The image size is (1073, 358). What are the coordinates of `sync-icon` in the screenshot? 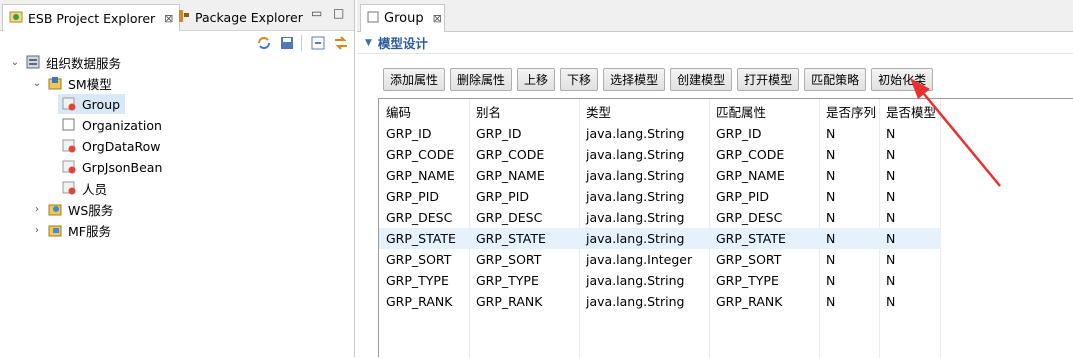 It's located at (264, 43).